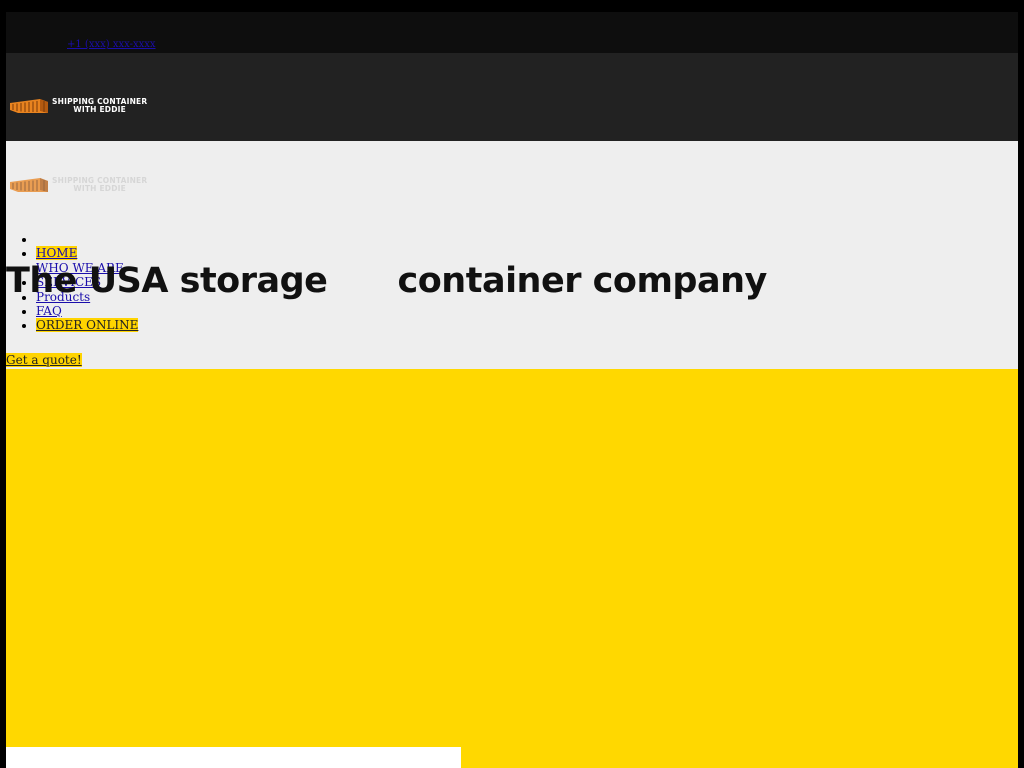 The width and height of the screenshot is (1024, 768). Describe the element at coordinates (512, 97) in the screenshot. I see `site-header` at that location.